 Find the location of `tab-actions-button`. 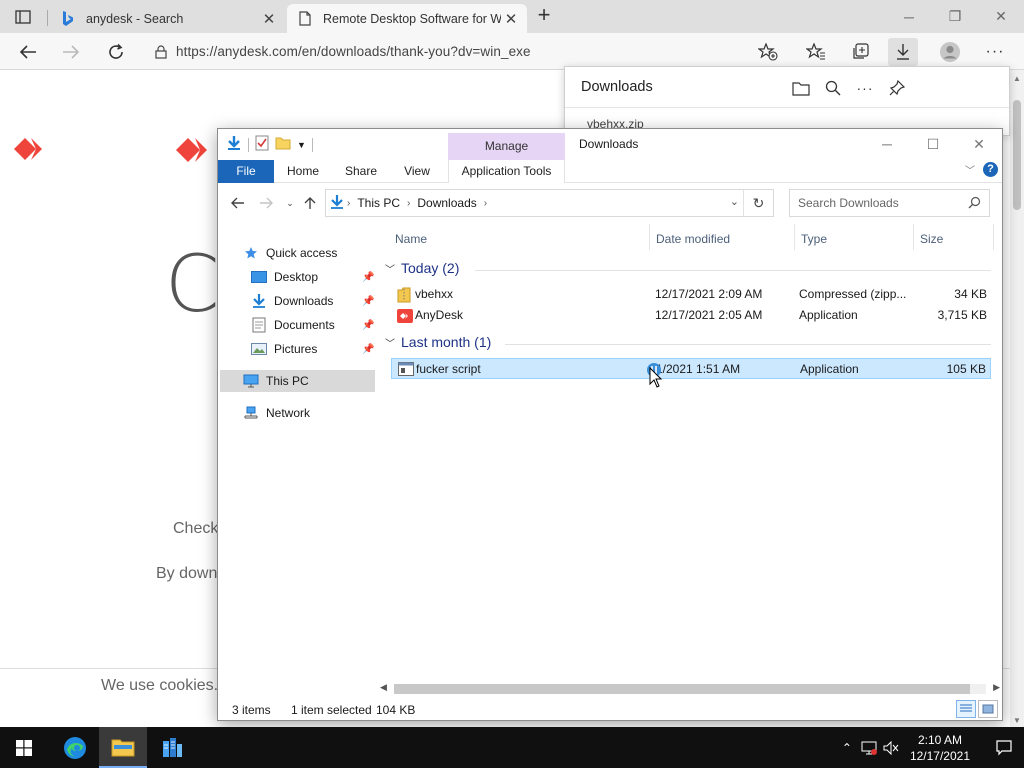

tab-actions-button is located at coordinates (23, 17).